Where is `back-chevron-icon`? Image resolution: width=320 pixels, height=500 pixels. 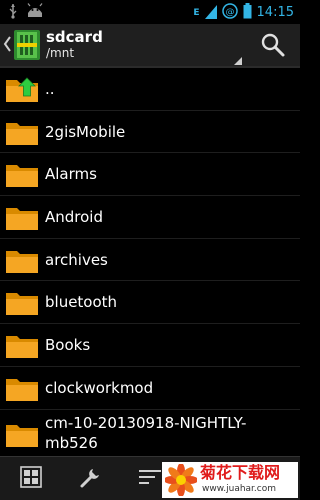
back-chevron-icon is located at coordinates (7, 44).